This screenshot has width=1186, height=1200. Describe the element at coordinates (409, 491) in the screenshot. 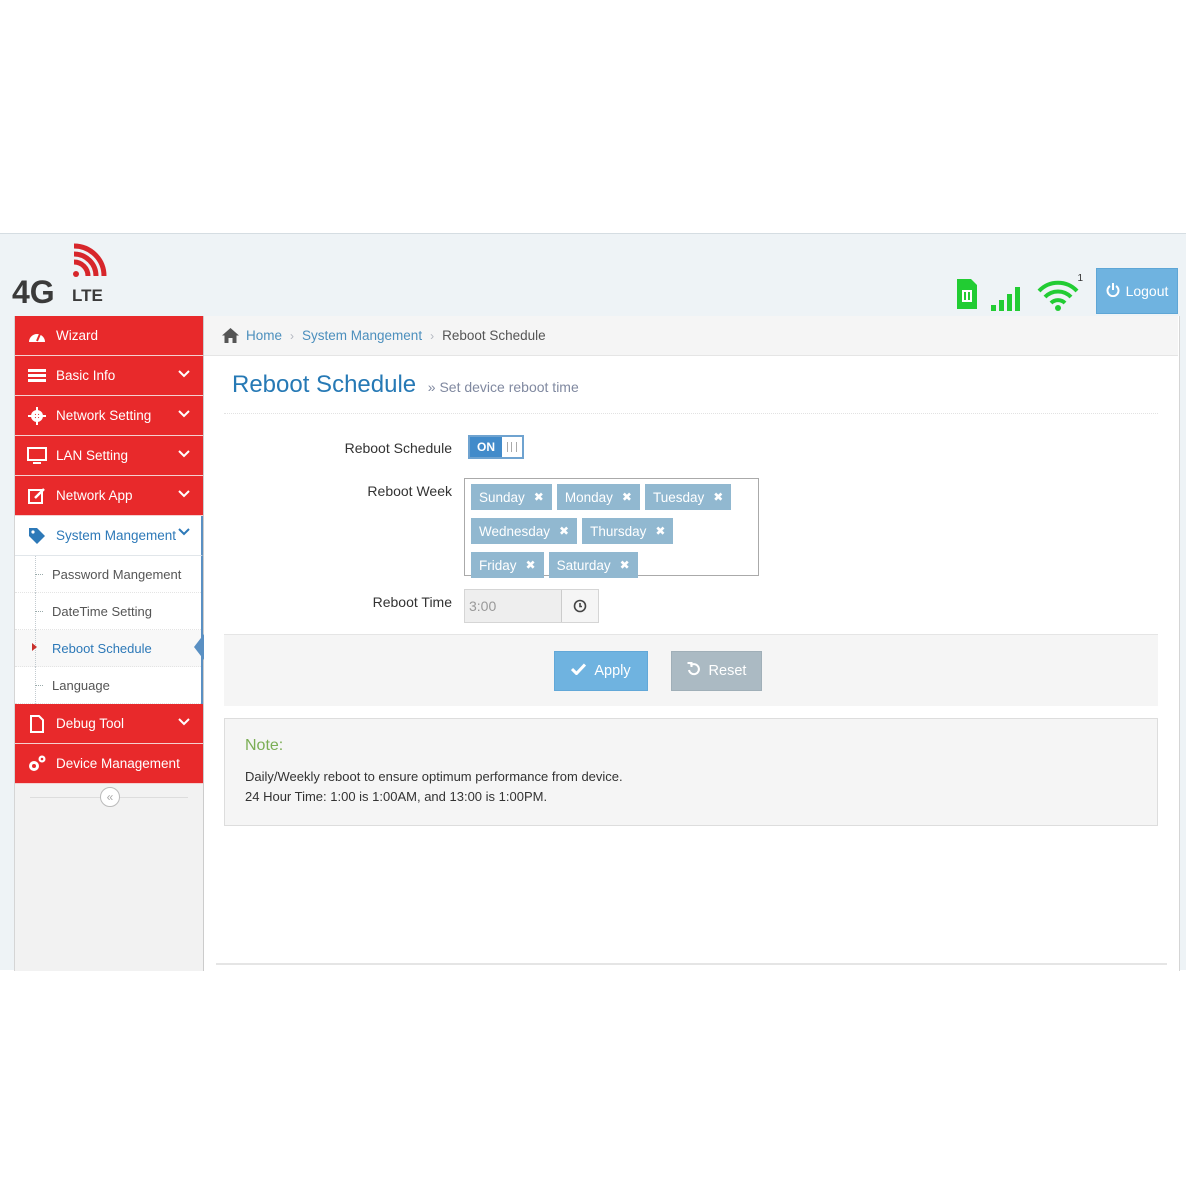

I see `reboot-week-label: Reboot Week` at that location.